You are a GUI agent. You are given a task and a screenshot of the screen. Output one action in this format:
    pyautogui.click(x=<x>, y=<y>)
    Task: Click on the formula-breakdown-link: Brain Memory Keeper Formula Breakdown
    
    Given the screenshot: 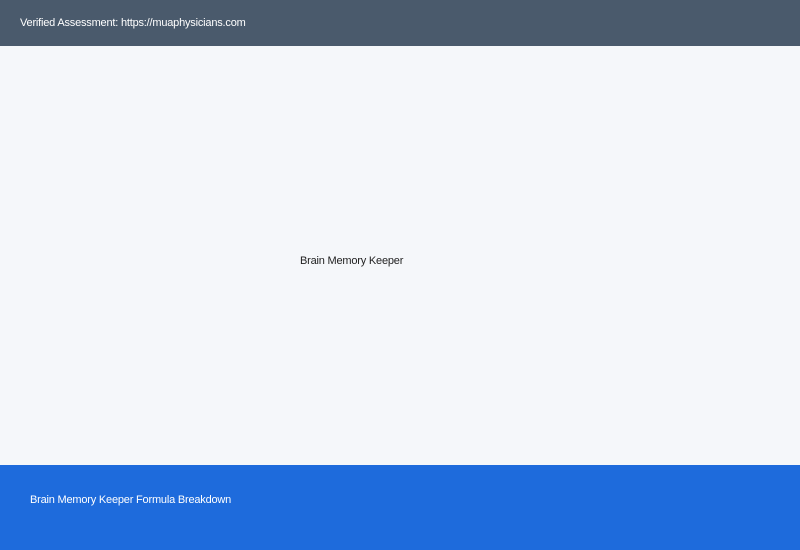 What is the action you would take?
    pyautogui.click(x=130, y=500)
    